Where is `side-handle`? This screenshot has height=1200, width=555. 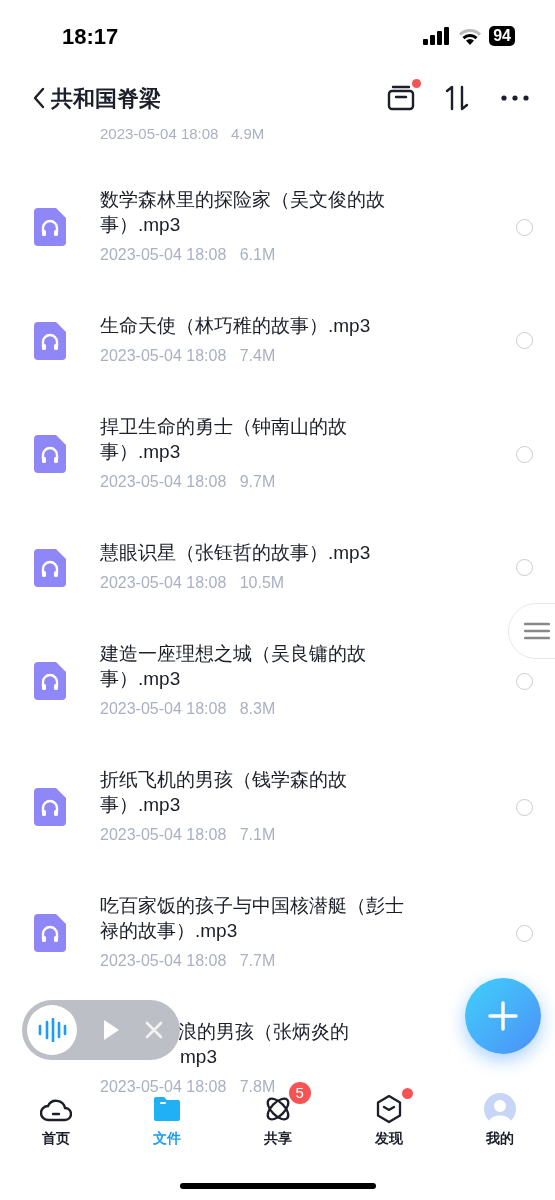
side-handle is located at coordinates (531, 631).